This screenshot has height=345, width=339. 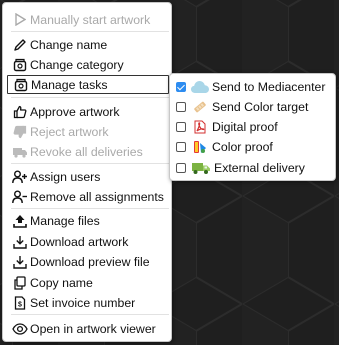 I want to click on menu-item-label: Copy name, so click(x=61, y=282).